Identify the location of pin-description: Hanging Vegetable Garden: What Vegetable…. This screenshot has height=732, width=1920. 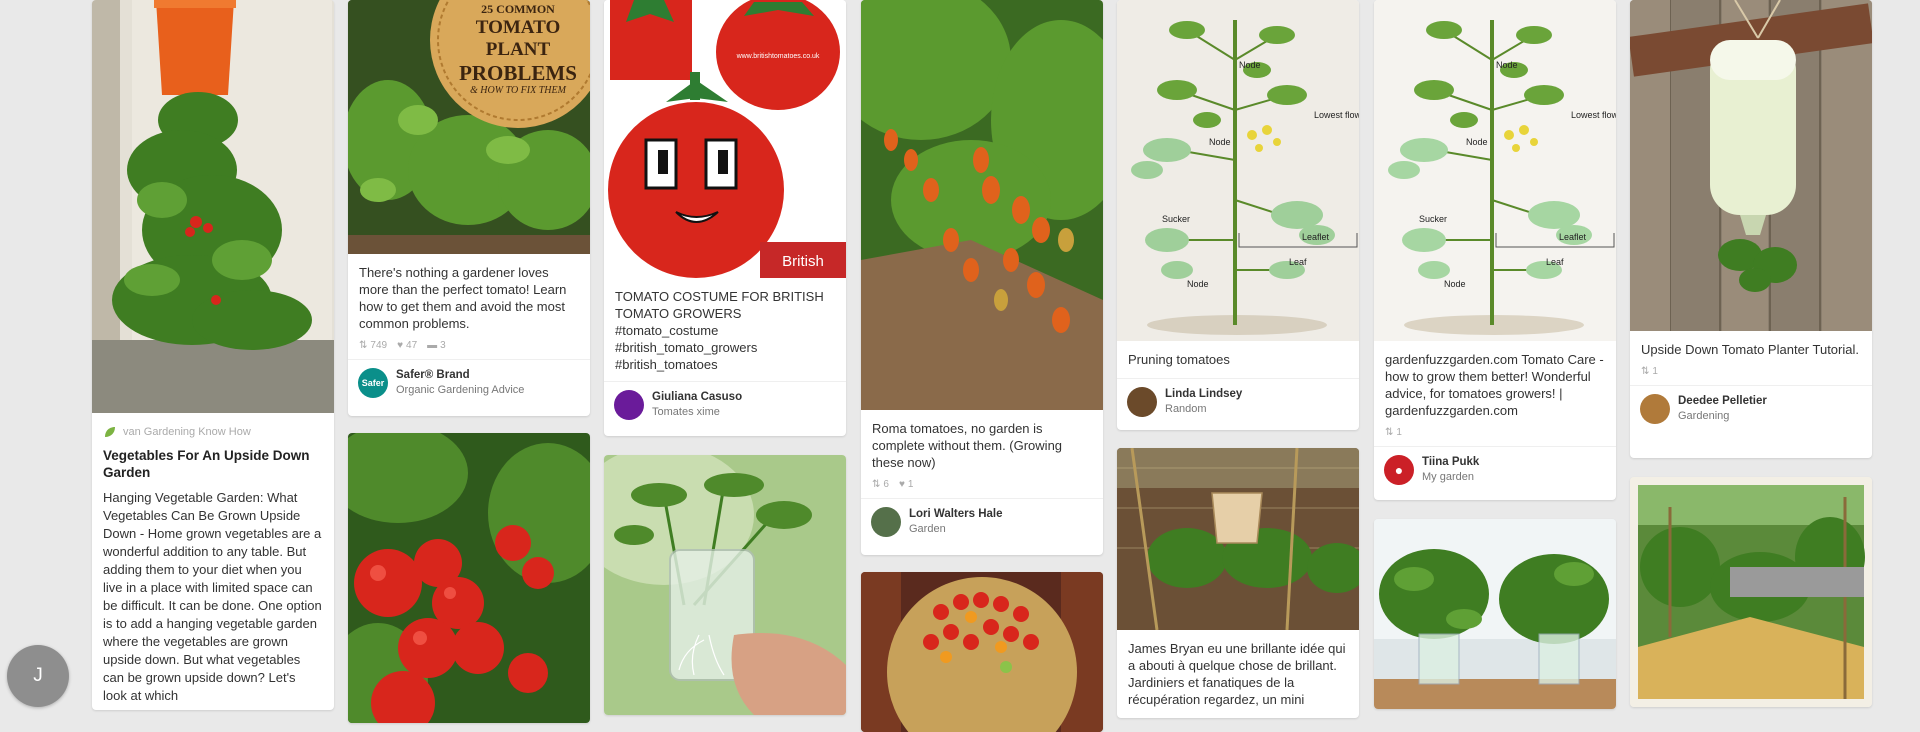
(212, 596).